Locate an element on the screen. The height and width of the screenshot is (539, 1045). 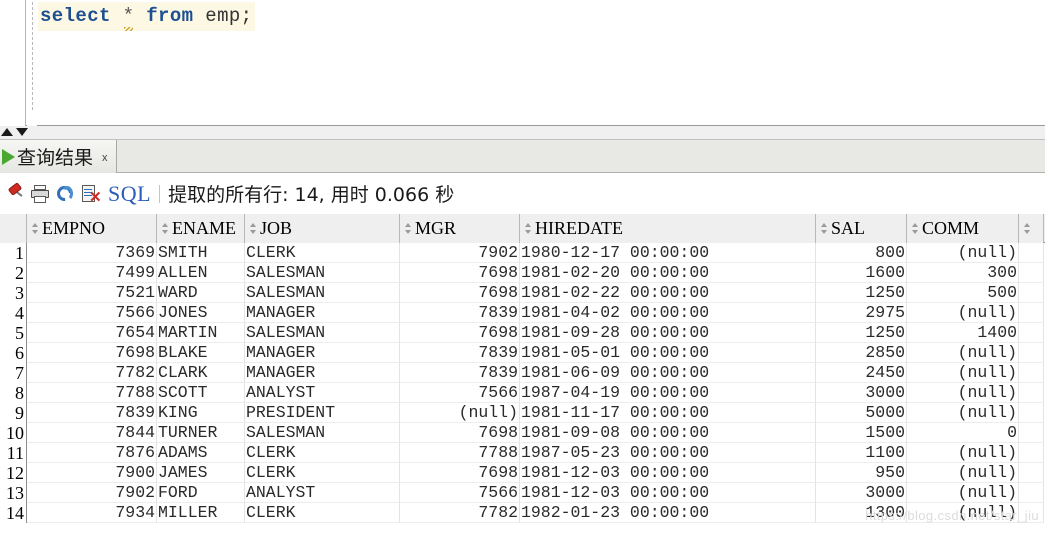
column-header-comm: COMM is located at coordinates (963, 228).